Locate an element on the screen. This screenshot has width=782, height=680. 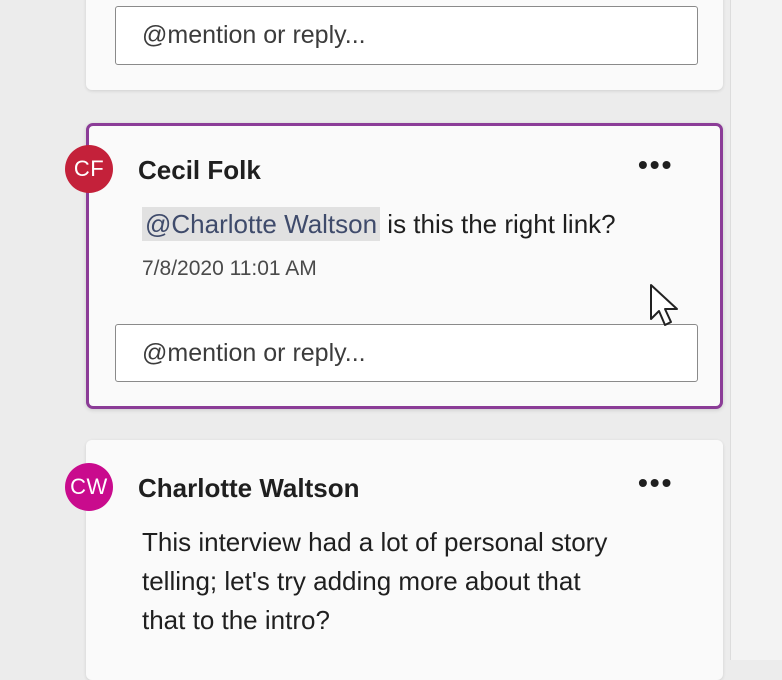
comment-author: Cecil Folk is located at coordinates (199, 170).